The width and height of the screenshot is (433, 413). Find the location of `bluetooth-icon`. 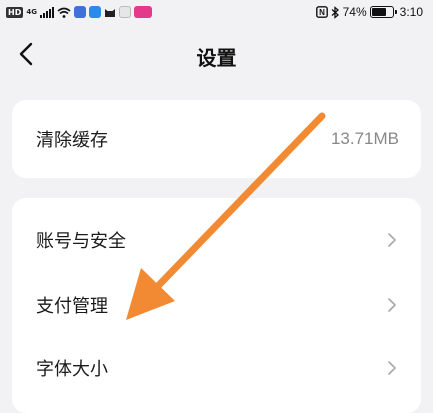

bluetooth-icon is located at coordinates (335, 12).